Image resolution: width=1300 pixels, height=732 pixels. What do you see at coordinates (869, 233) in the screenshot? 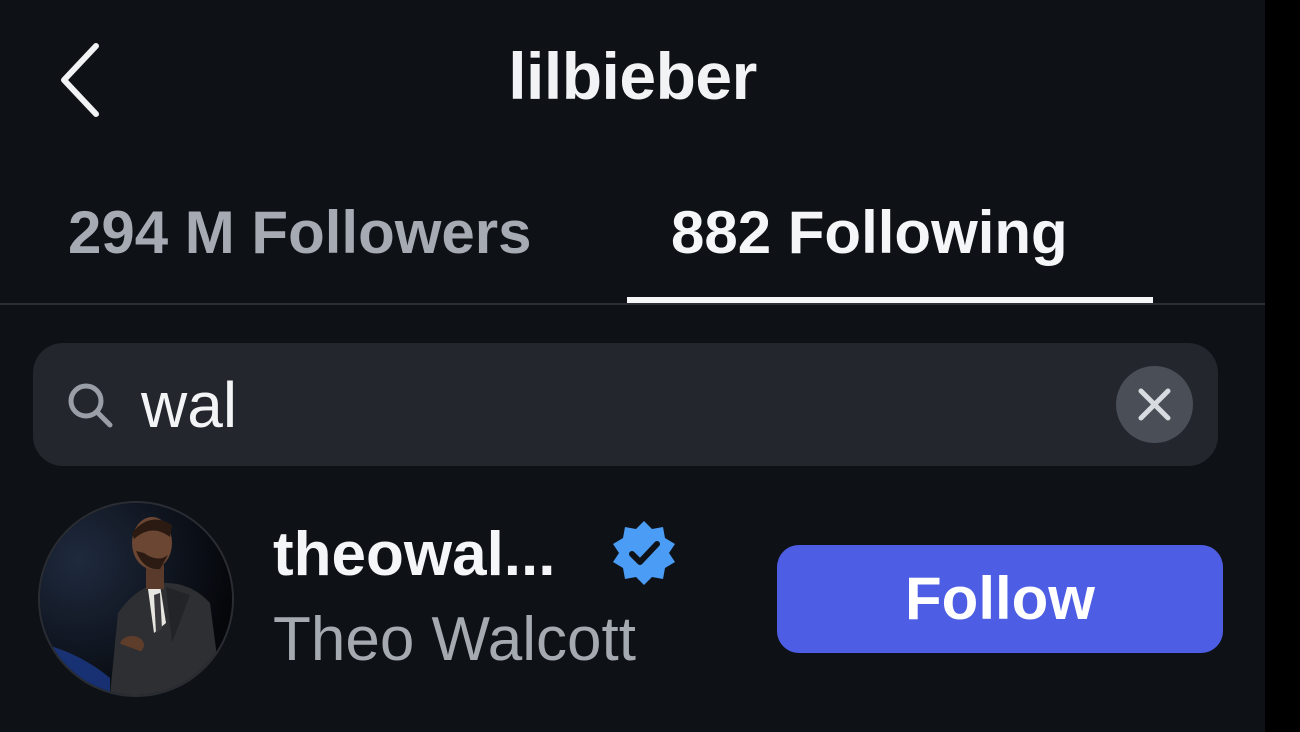
I see `tab-following: 882 Following` at bounding box center [869, 233].